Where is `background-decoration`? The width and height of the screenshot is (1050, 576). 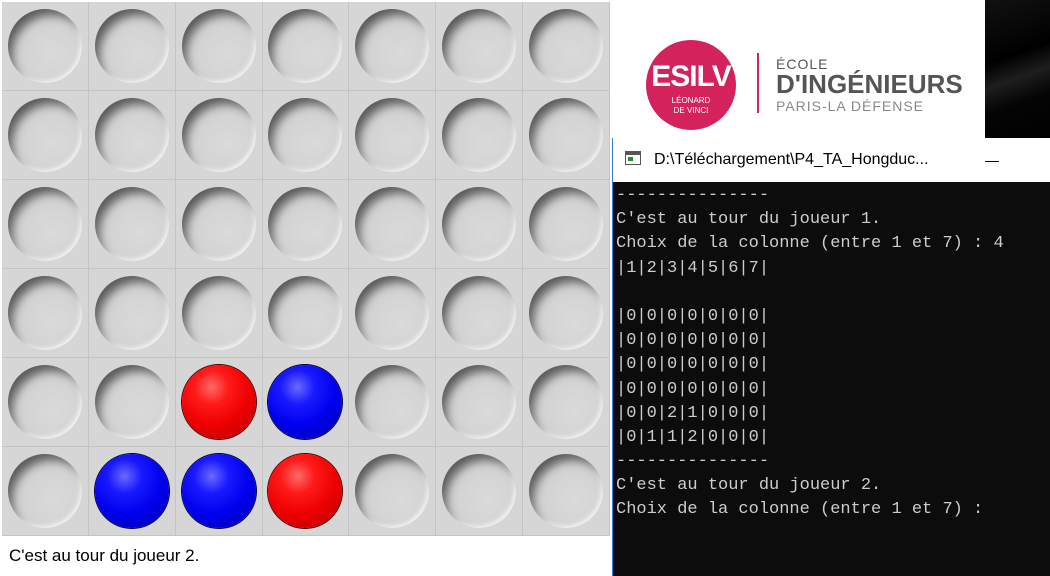 background-decoration is located at coordinates (1017, 70).